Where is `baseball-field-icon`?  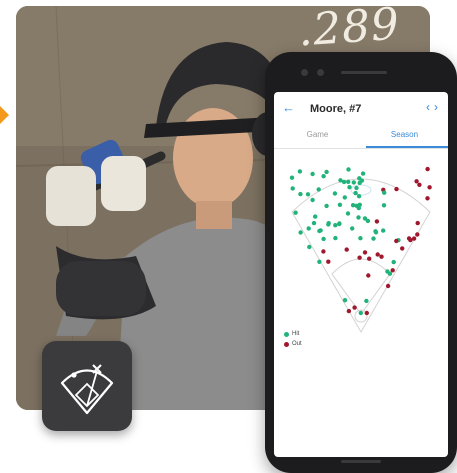
baseball-field-icon is located at coordinates (87, 389).